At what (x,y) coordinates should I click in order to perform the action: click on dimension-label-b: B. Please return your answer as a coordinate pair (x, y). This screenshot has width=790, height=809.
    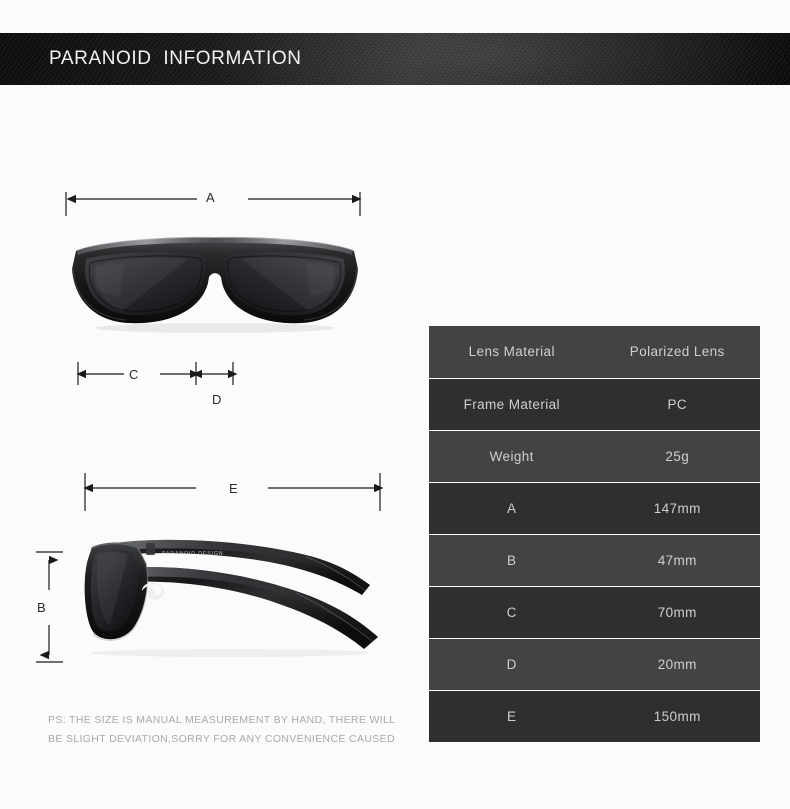
    Looking at the image, I should click on (42, 607).